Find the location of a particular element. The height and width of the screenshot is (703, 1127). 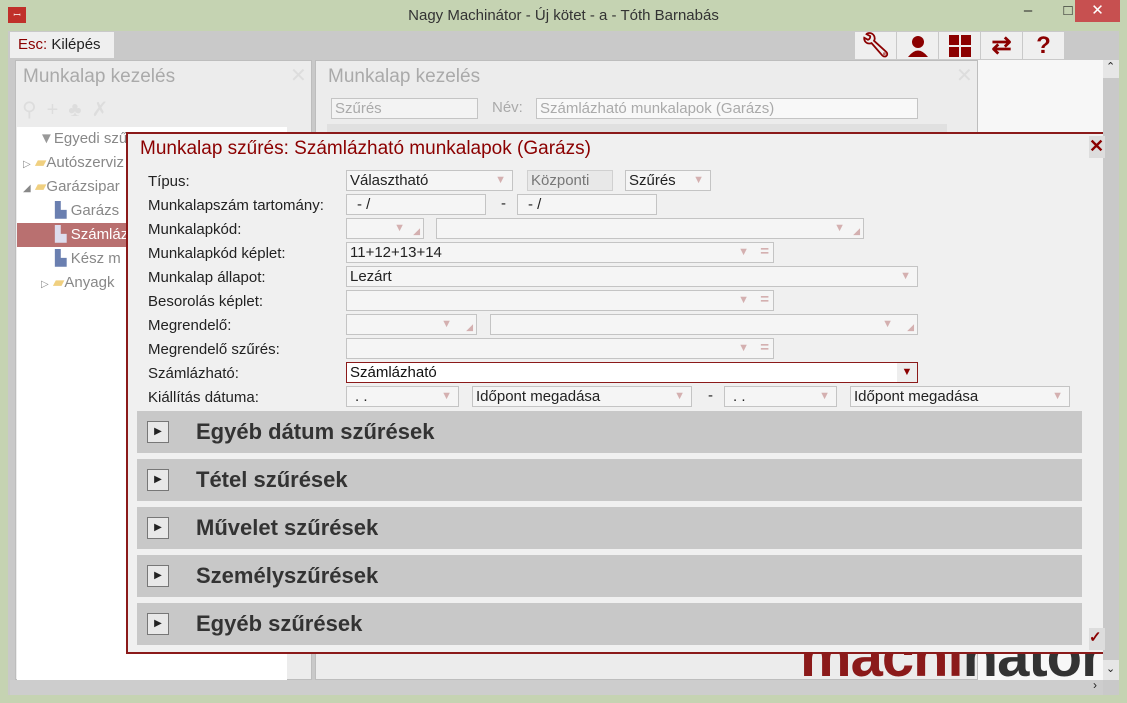

label-tipus: Típus: is located at coordinates (169, 181).